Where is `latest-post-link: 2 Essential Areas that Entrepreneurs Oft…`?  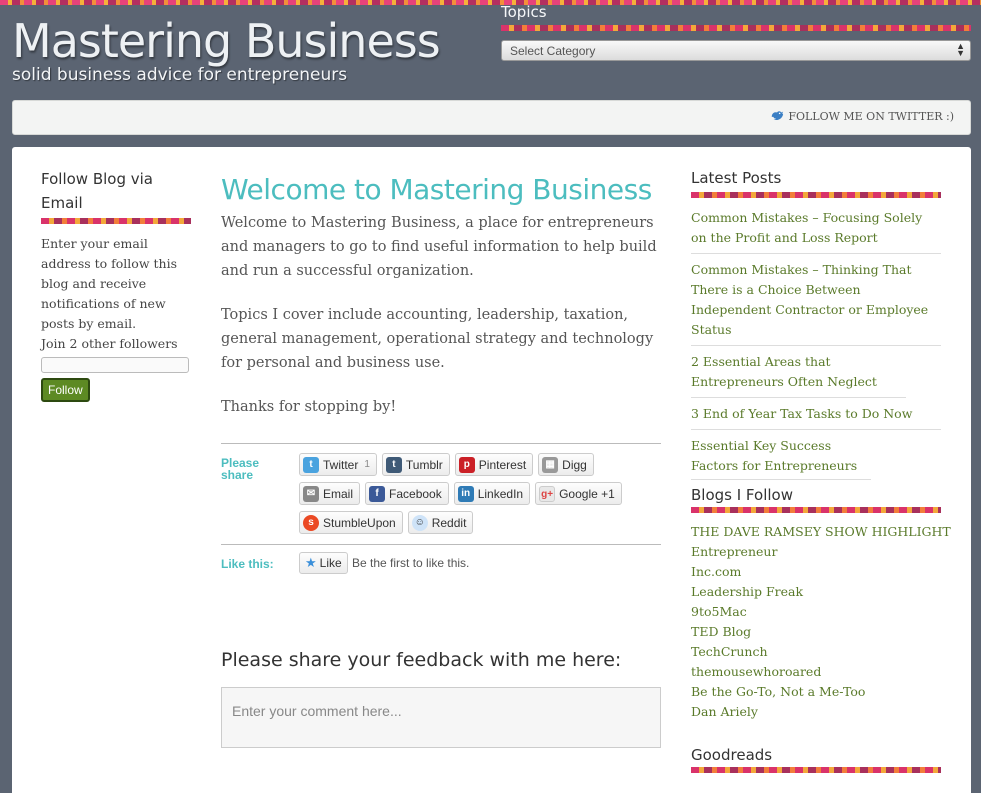 latest-post-link: 2 Essential Areas that Entrepreneurs Oft… is located at coordinates (798, 375).